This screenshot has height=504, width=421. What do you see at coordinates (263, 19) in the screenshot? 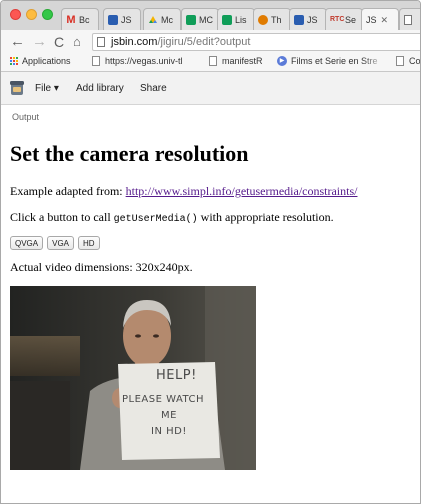
I see `hypothesis-icon` at bounding box center [263, 19].